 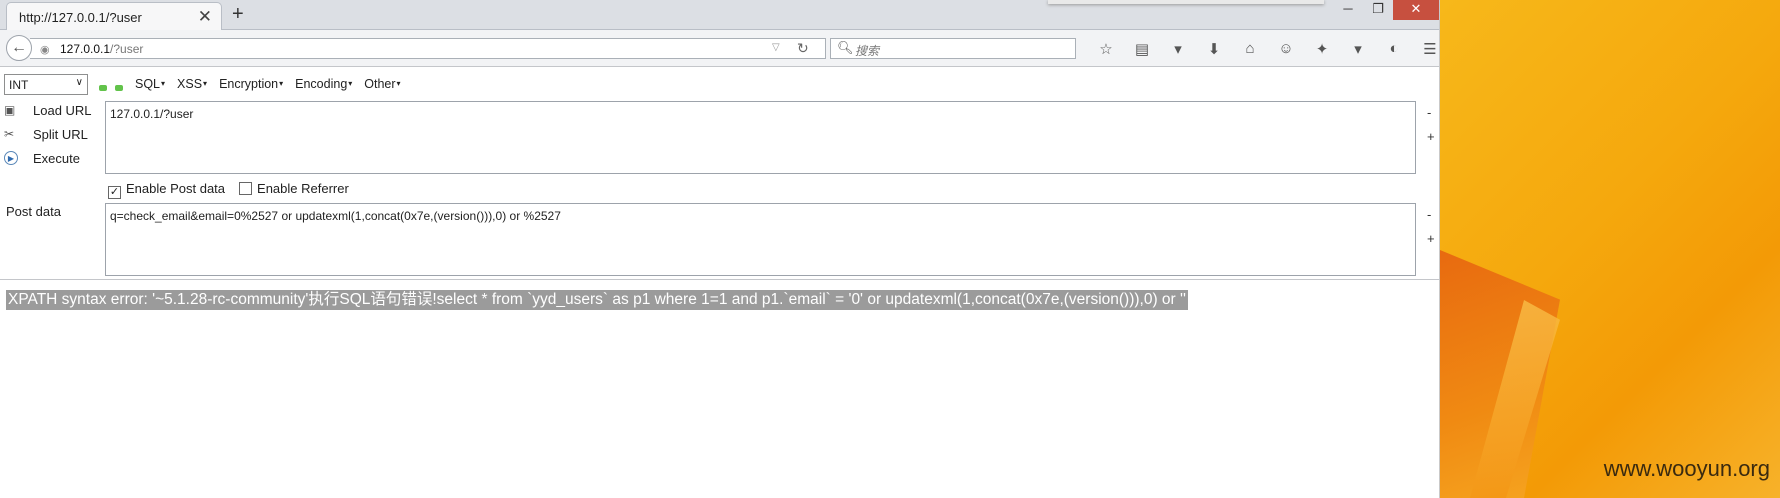 I want to click on extension-icon: ✦, so click(x=1322, y=49).